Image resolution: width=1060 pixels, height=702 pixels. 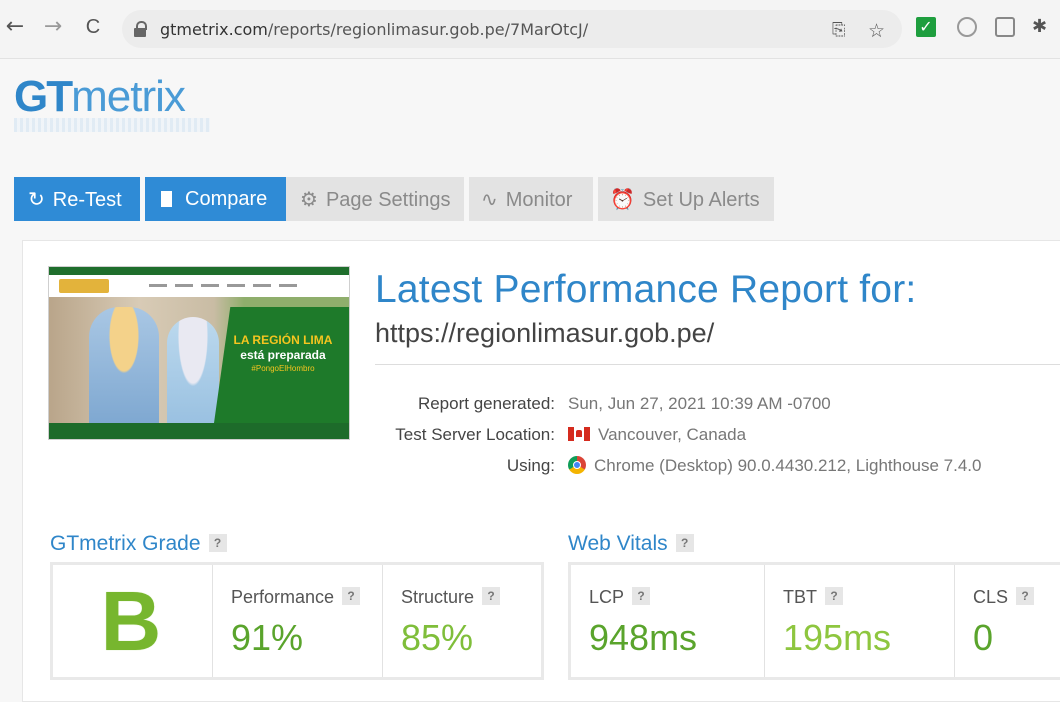 I want to click on grade-help-icon: ?, so click(x=217, y=543).